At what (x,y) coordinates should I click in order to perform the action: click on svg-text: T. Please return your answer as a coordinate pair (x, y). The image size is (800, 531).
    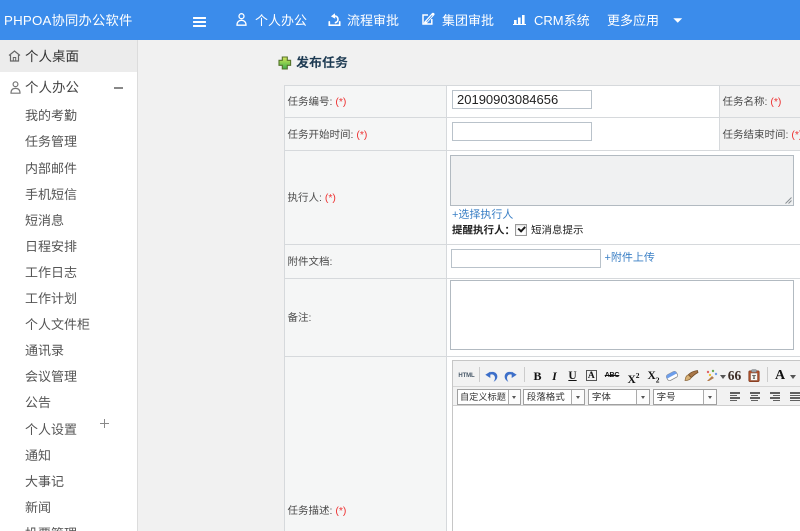
    Looking at the image, I should click on (753, 378).